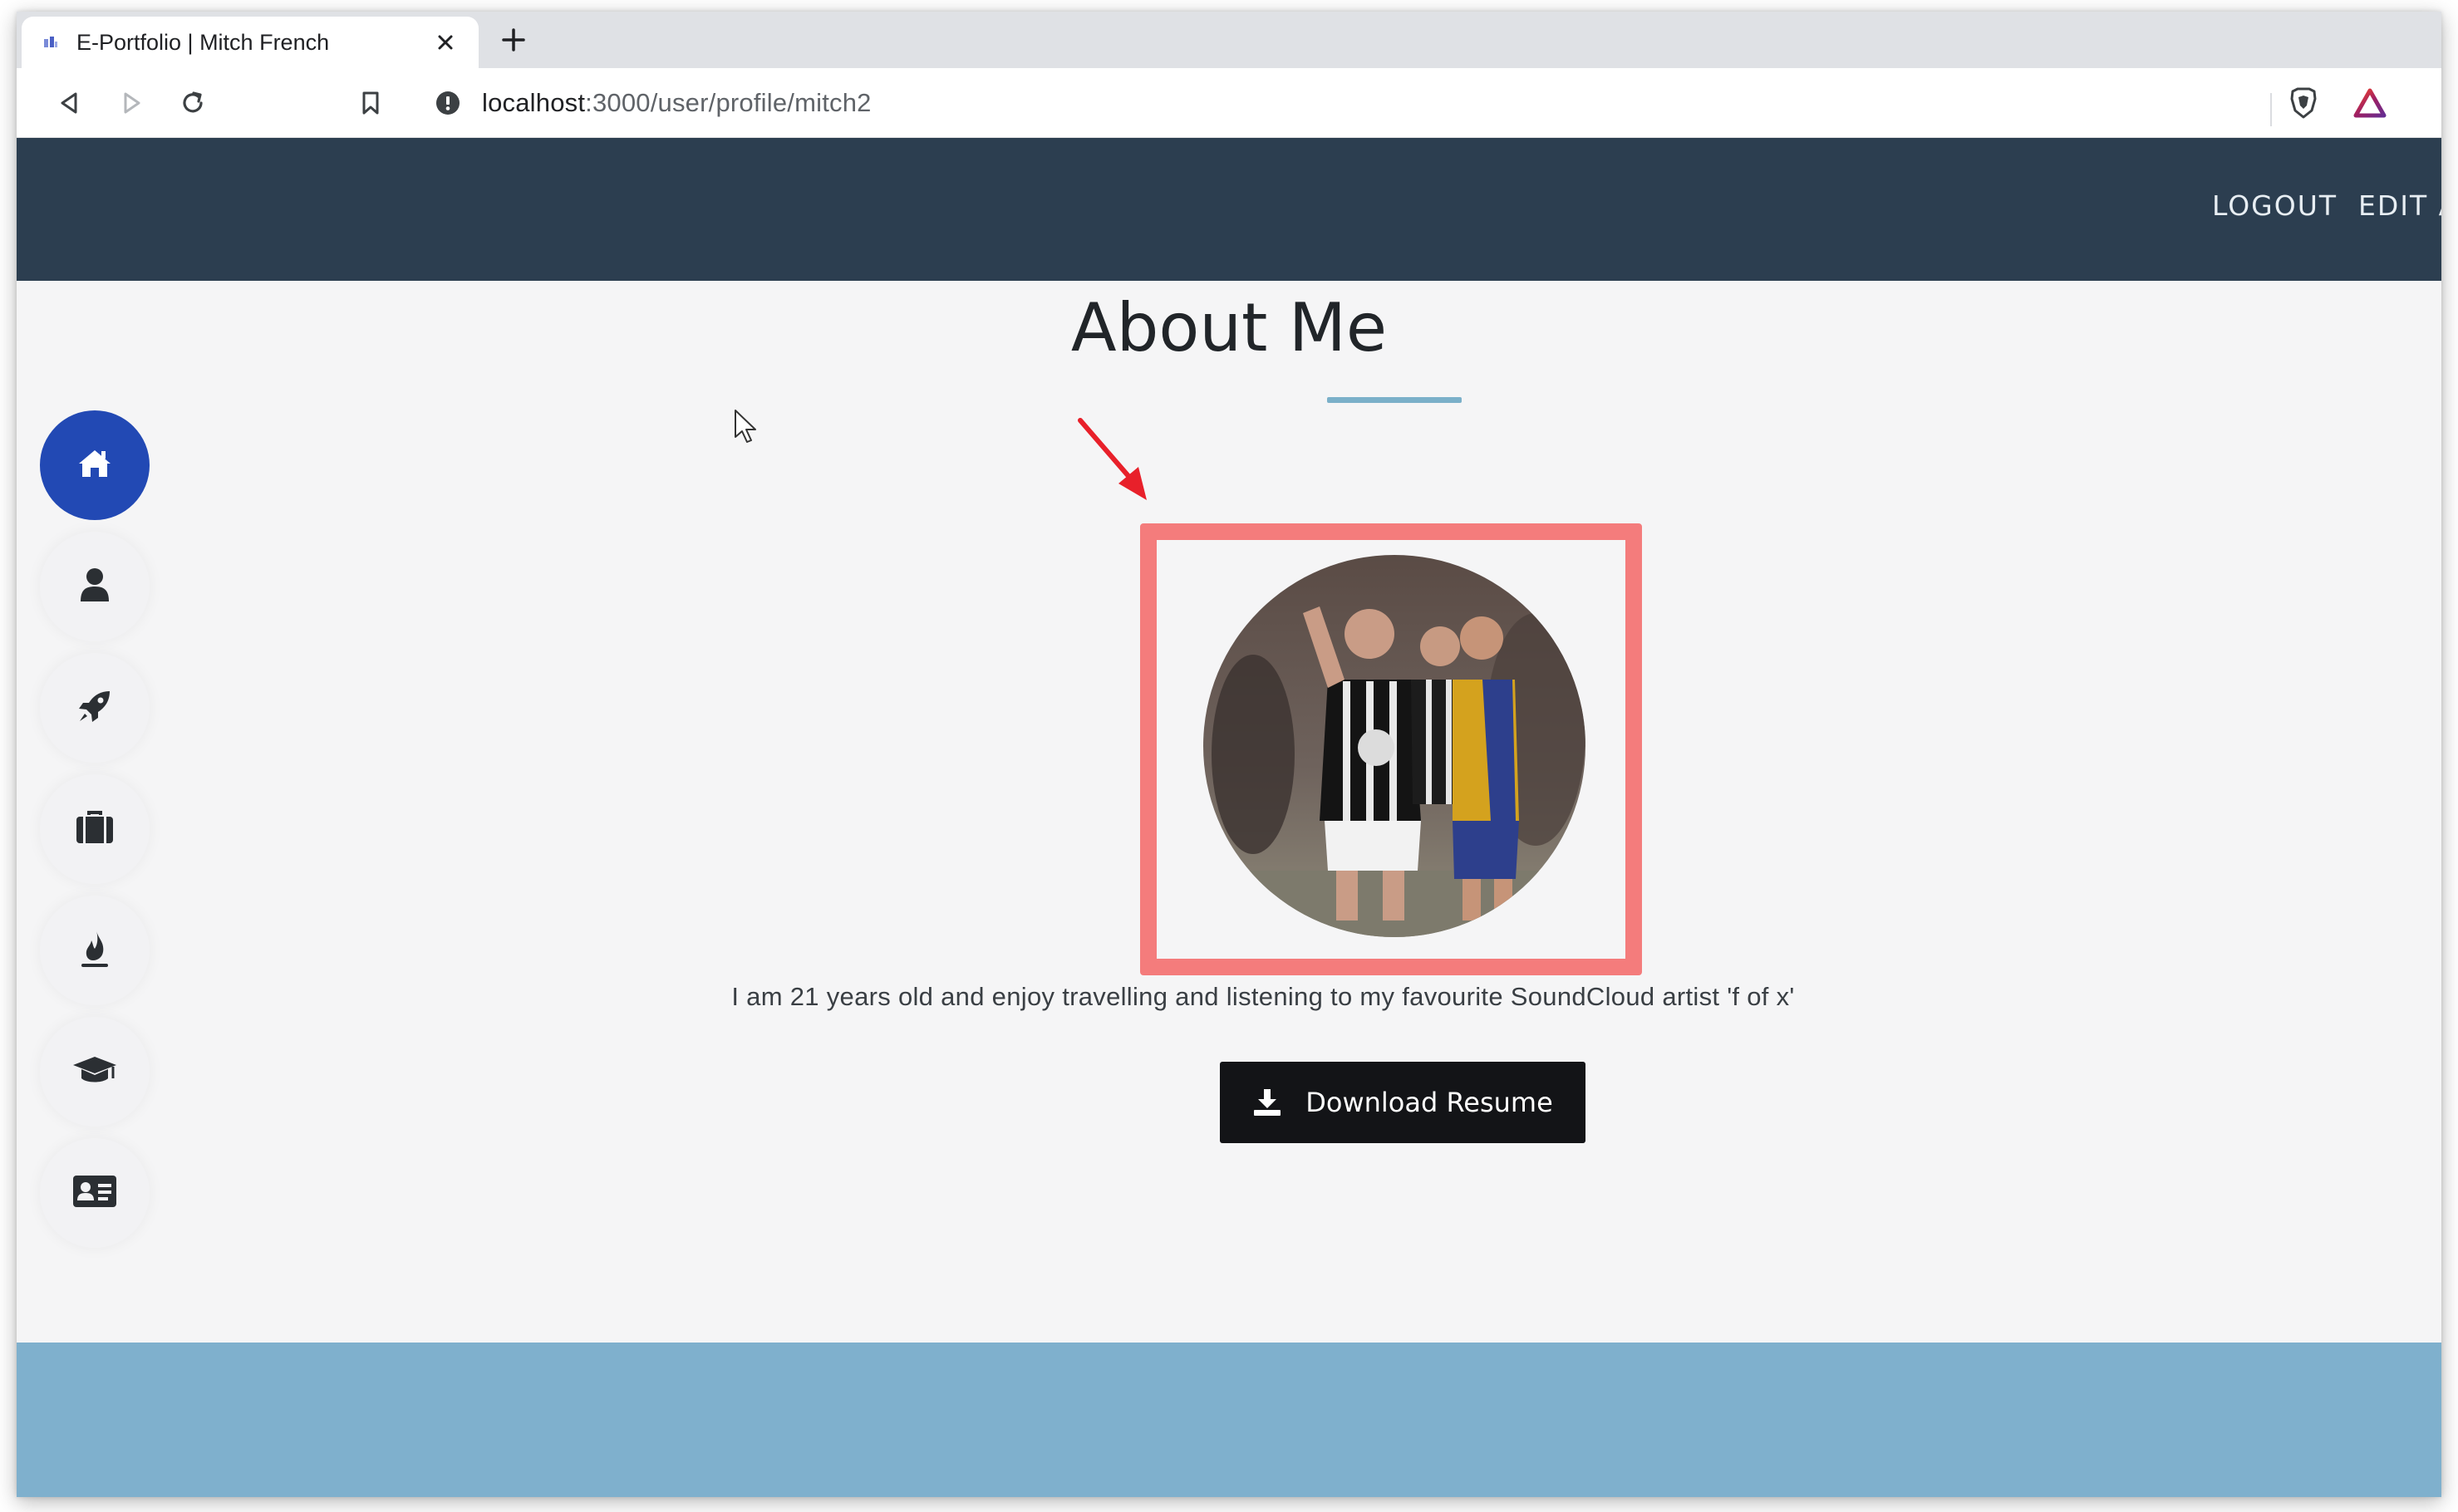 This screenshot has width=2458, height=1512. What do you see at coordinates (1394, 400) in the screenshot?
I see `title-underline` at bounding box center [1394, 400].